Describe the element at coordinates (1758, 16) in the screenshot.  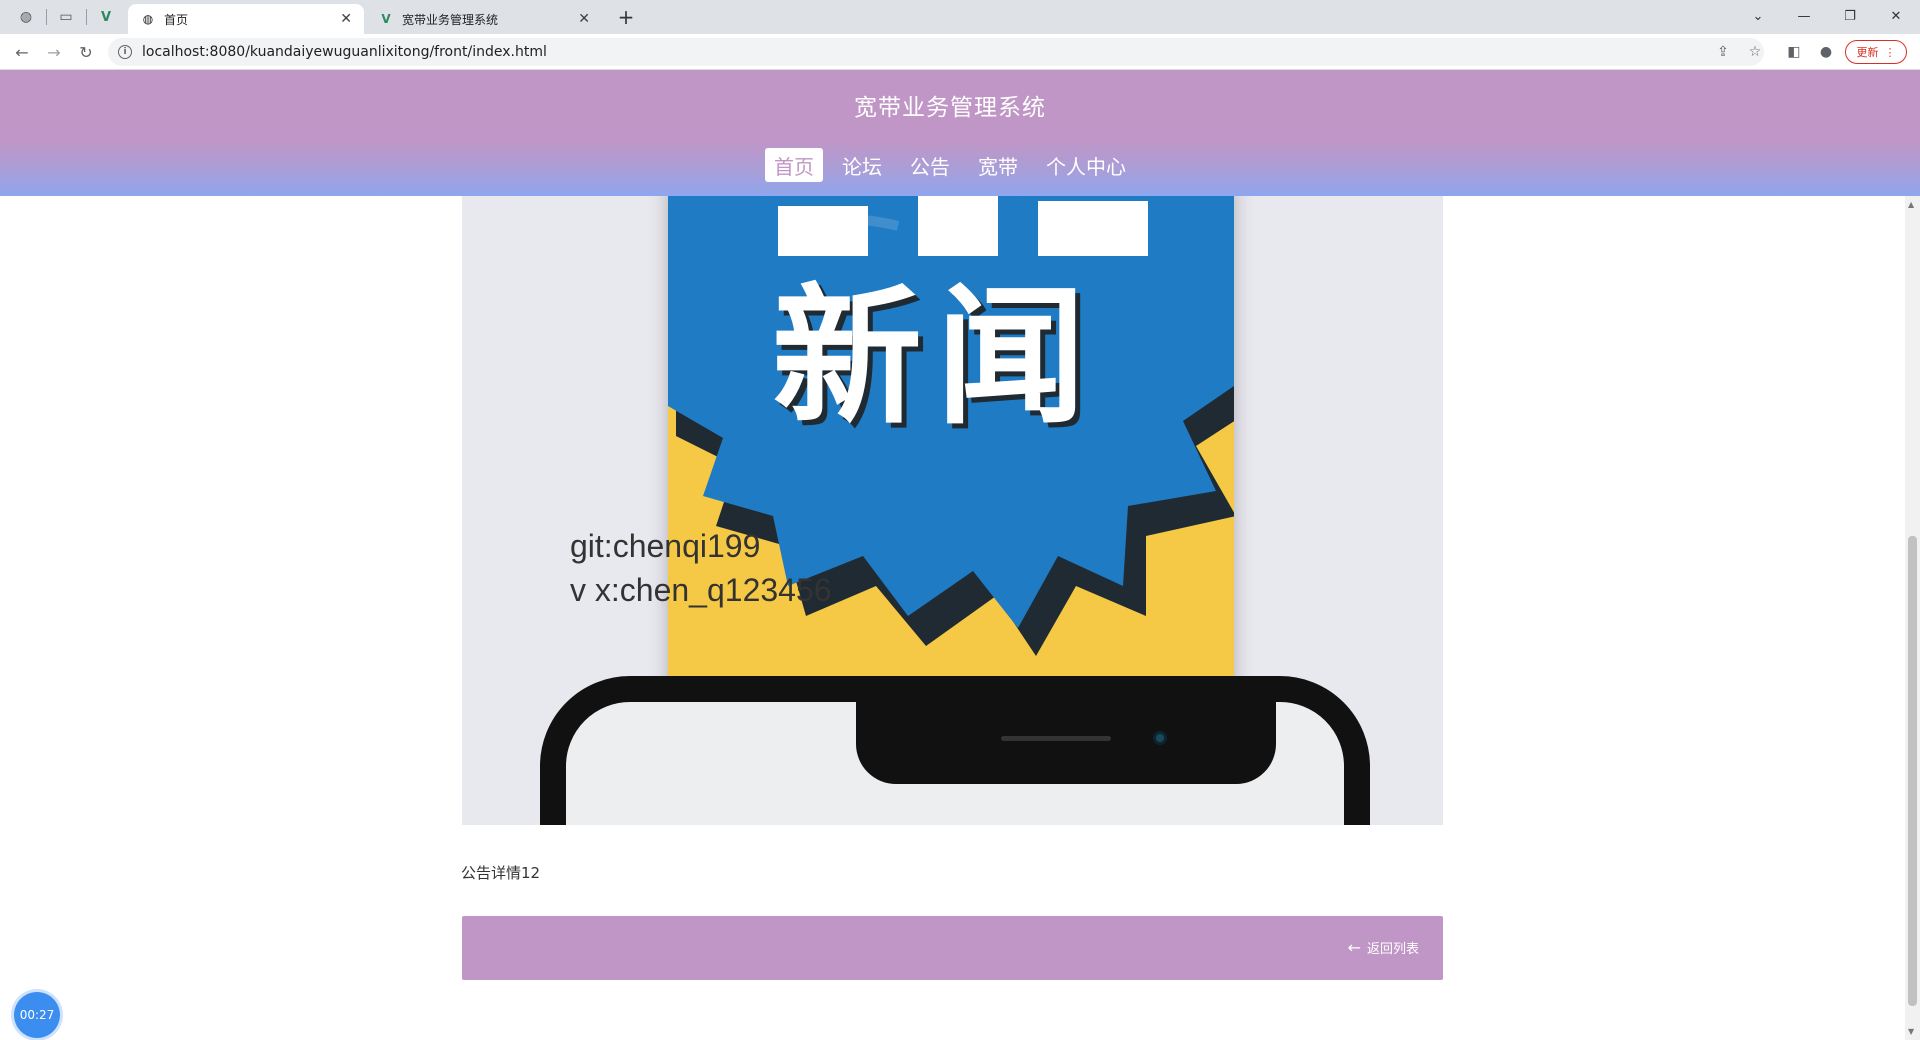
I see `tab-search-icon: ⌄` at that location.